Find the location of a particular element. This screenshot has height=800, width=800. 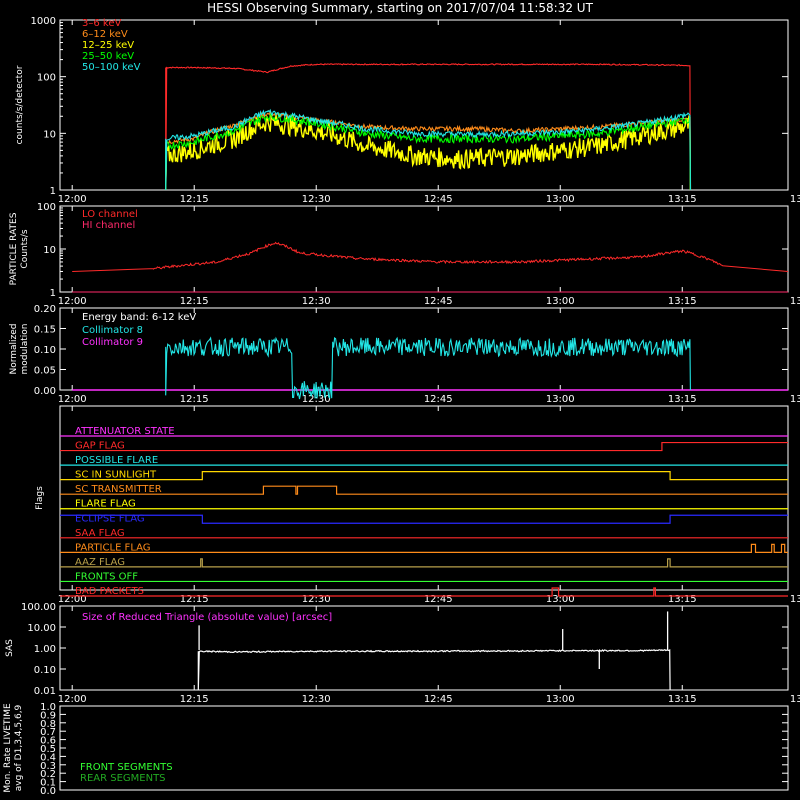

flag-label-POSSIBLE FLARE: POSSIBLE FLARE is located at coordinates (116, 460).